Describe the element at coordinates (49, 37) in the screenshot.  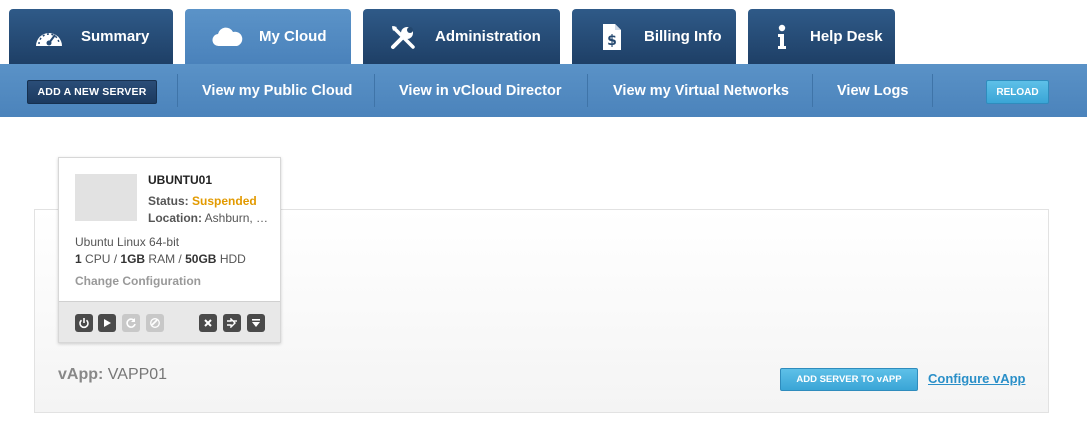
I see `speedometer-icon` at that location.